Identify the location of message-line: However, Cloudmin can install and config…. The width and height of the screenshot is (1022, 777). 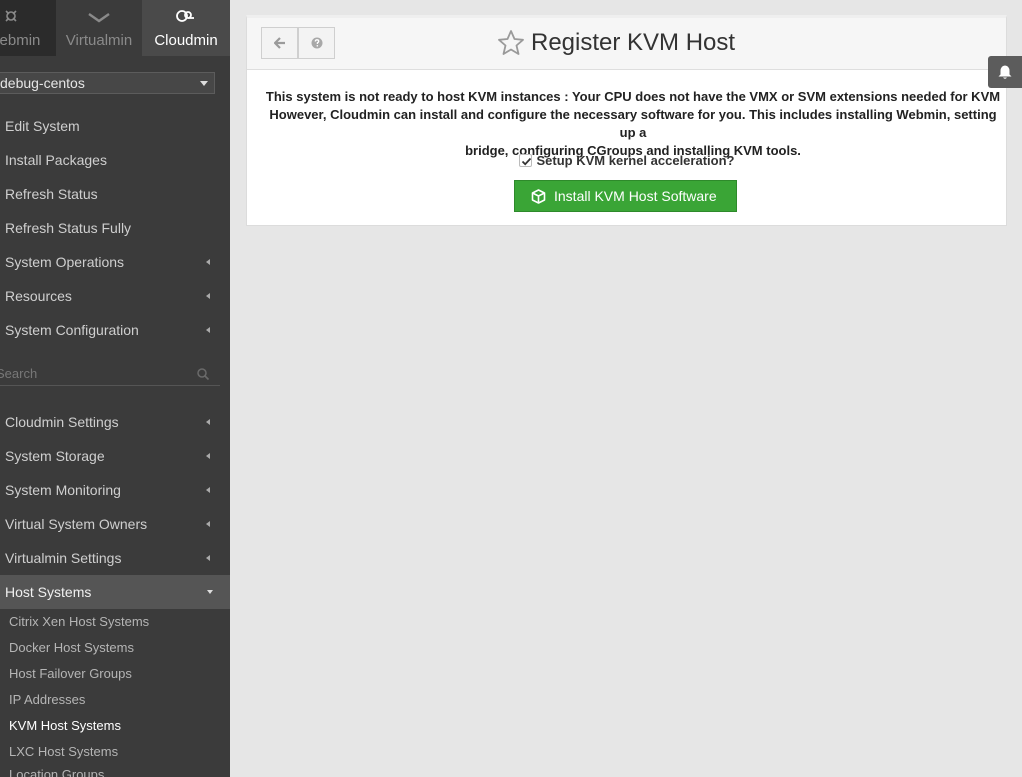
(633, 123).